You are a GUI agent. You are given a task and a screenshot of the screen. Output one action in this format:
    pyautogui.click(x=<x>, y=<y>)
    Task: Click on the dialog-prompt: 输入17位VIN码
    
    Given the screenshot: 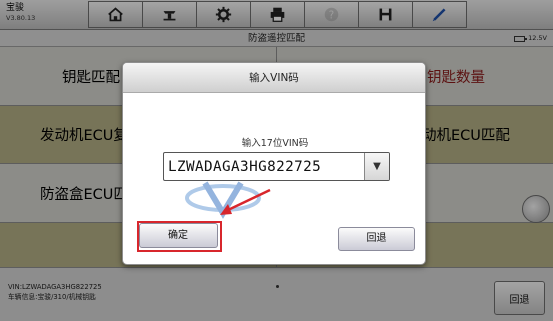 What is the action you would take?
    pyautogui.click(x=275, y=143)
    